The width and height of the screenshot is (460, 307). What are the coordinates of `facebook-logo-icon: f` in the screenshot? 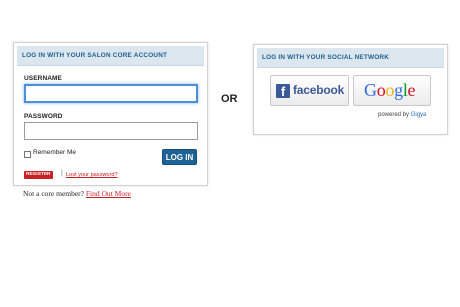 It's located at (283, 91).